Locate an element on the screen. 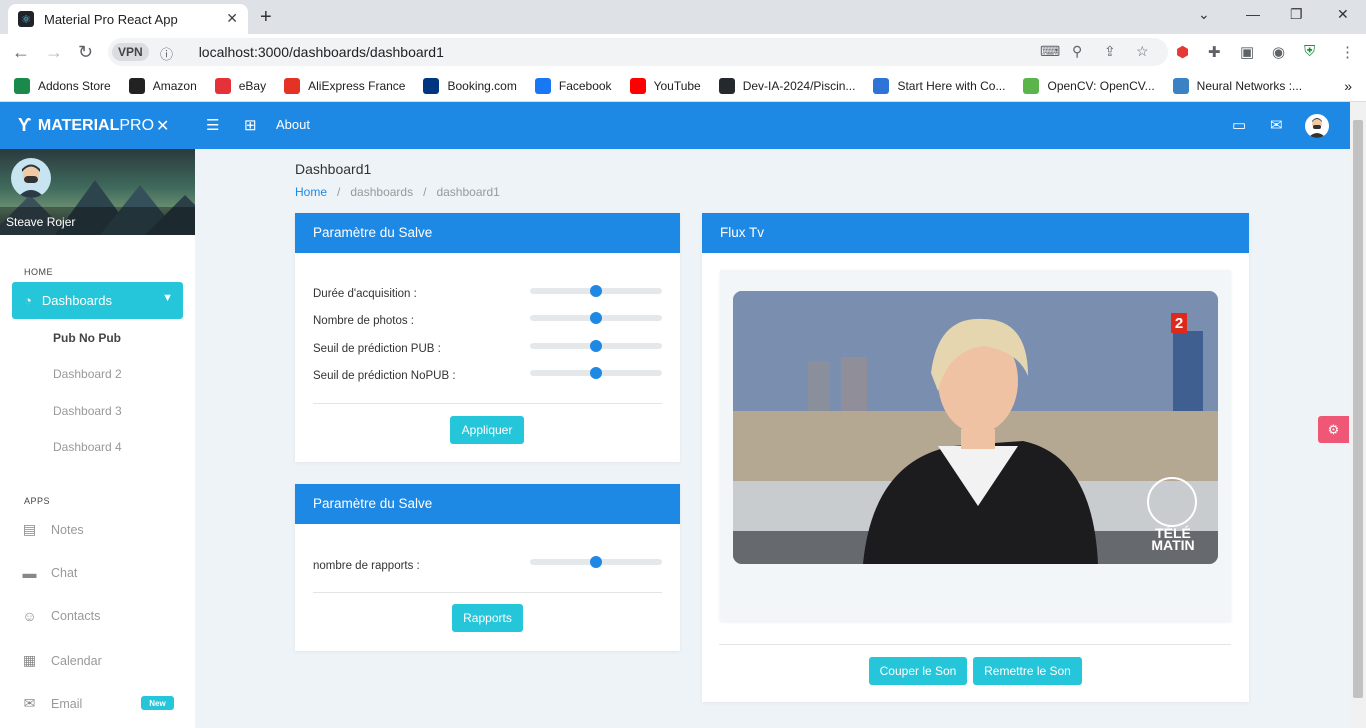 Image resolution: width=1366 pixels, height=728 pixels. apps-section-label: APPS is located at coordinates (37, 501).